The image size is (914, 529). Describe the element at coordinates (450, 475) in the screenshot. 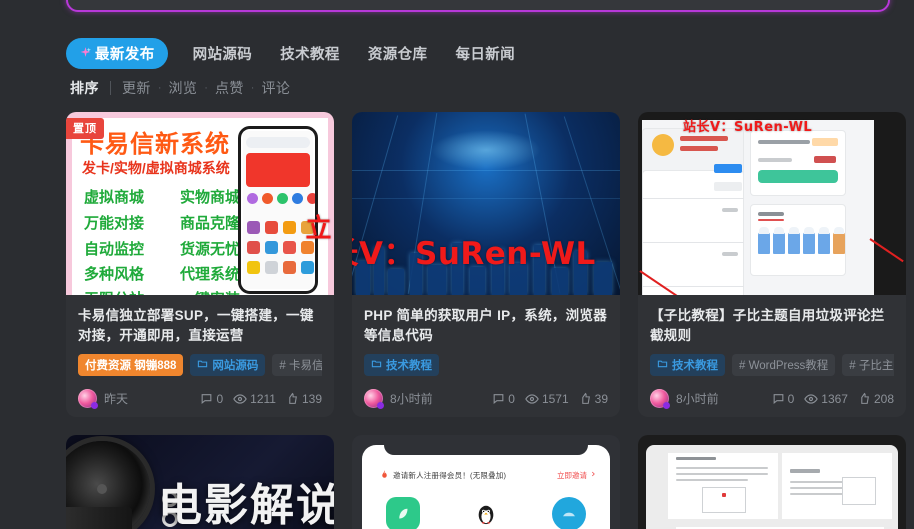

I see `invite-text: 邀请新人注册得会员！(无限叠加)` at that location.